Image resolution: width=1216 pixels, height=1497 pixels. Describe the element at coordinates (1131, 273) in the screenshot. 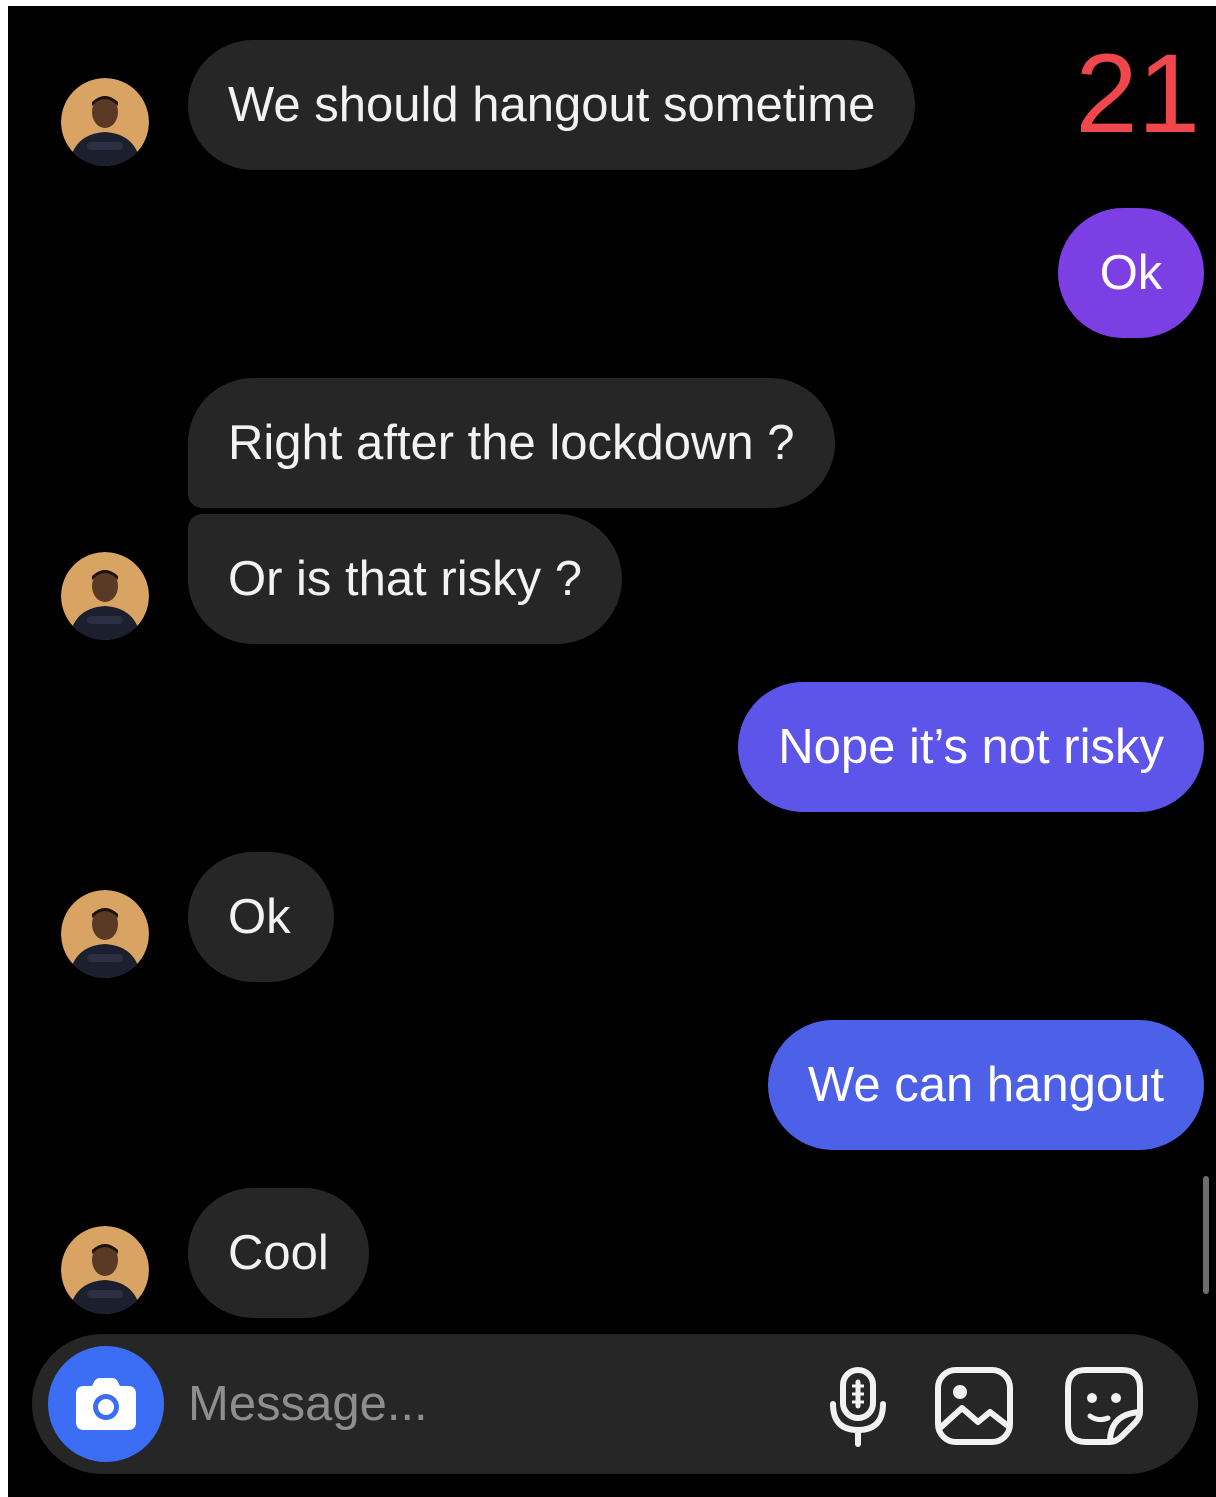

I see `outgoing-message: Ok` at that location.